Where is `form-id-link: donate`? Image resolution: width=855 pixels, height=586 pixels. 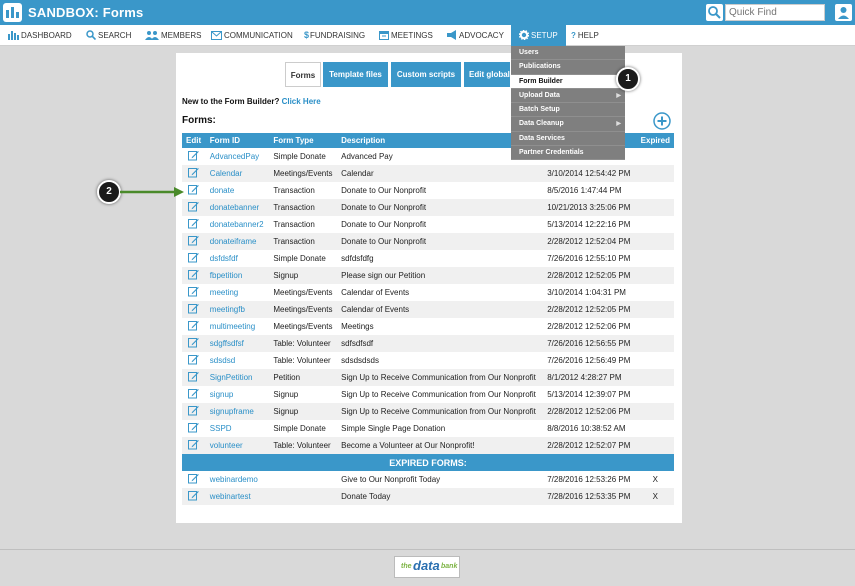 form-id-link: donate is located at coordinates (238, 190).